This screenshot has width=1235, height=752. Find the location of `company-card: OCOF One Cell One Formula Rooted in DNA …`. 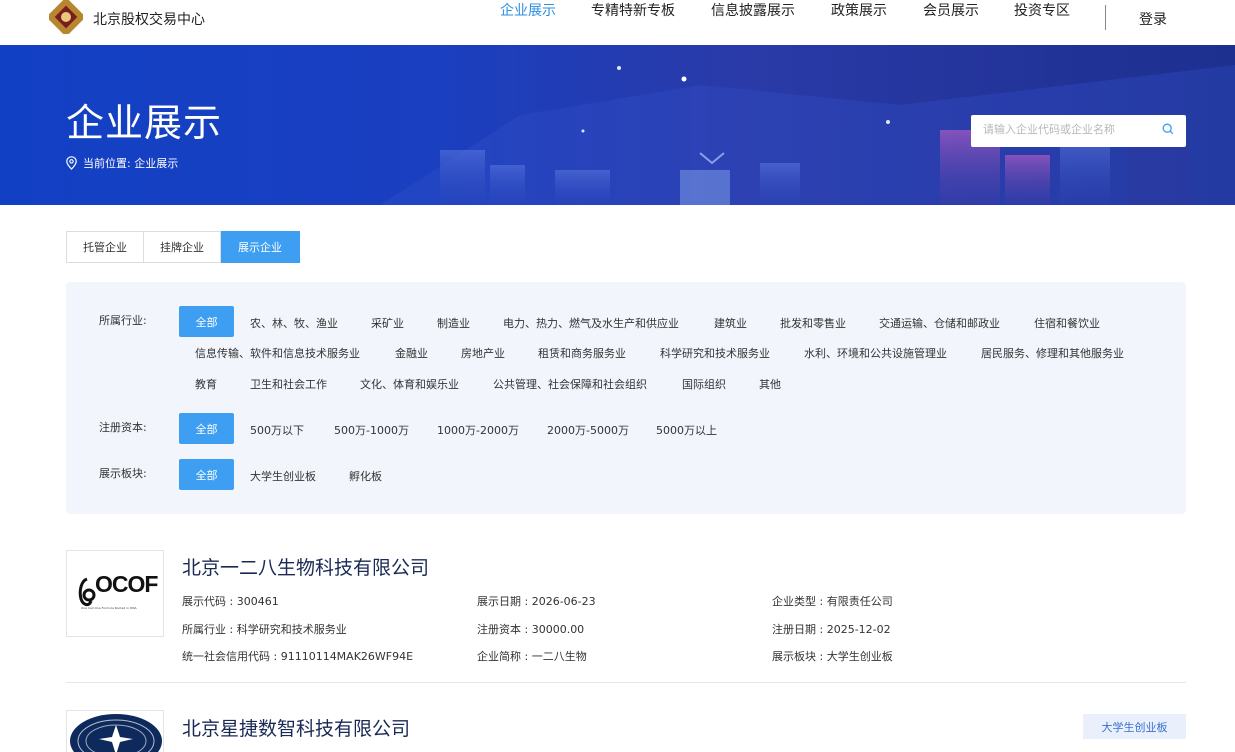

company-card: OCOF One Cell One Formula Rooted in DNA … is located at coordinates (626, 610).